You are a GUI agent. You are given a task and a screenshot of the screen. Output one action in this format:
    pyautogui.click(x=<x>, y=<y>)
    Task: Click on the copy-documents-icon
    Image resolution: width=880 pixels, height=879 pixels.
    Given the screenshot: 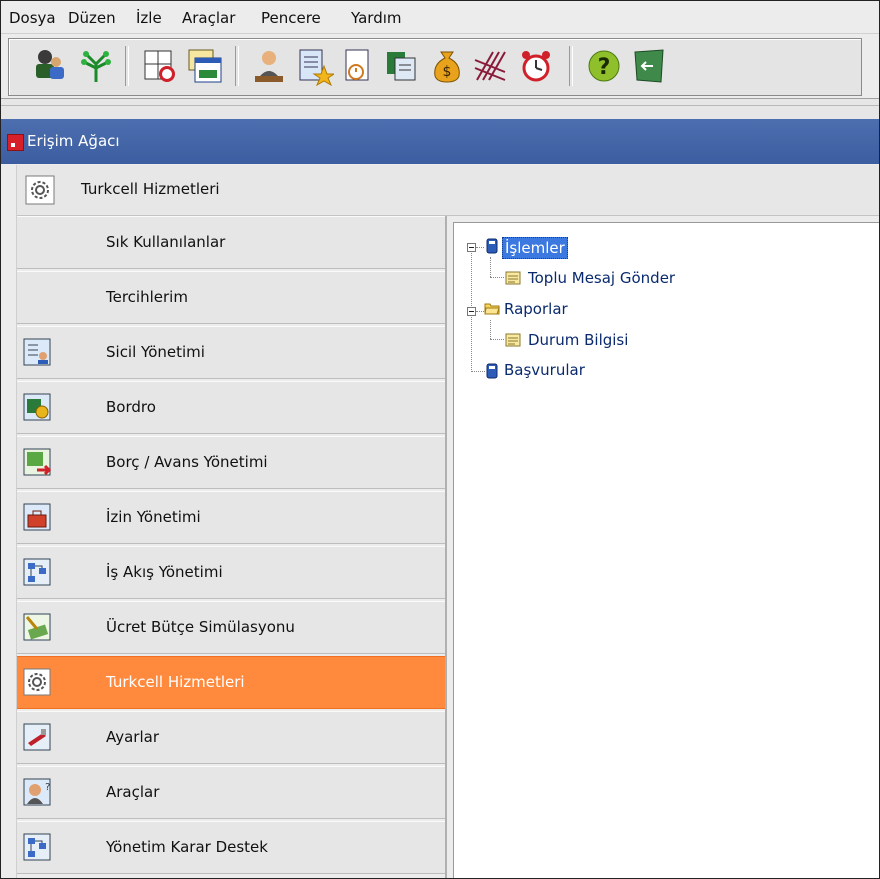 What is the action you would take?
    pyautogui.click(x=403, y=66)
    